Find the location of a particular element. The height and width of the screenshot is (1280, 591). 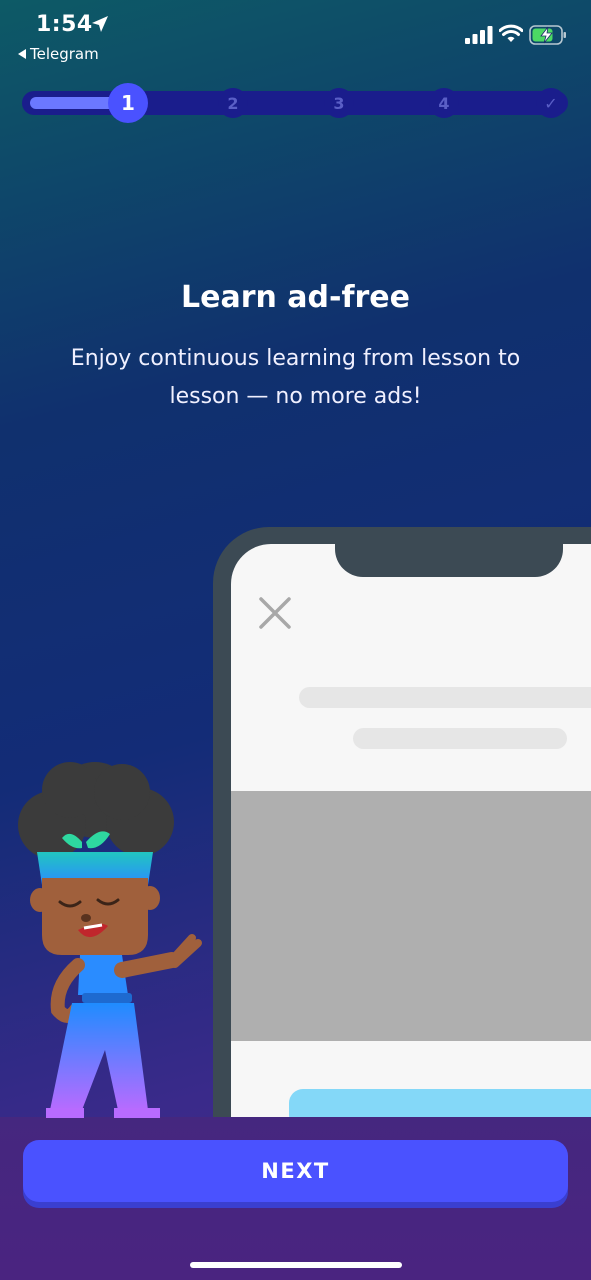

back-app-label: Telegram is located at coordinates (64, 54).